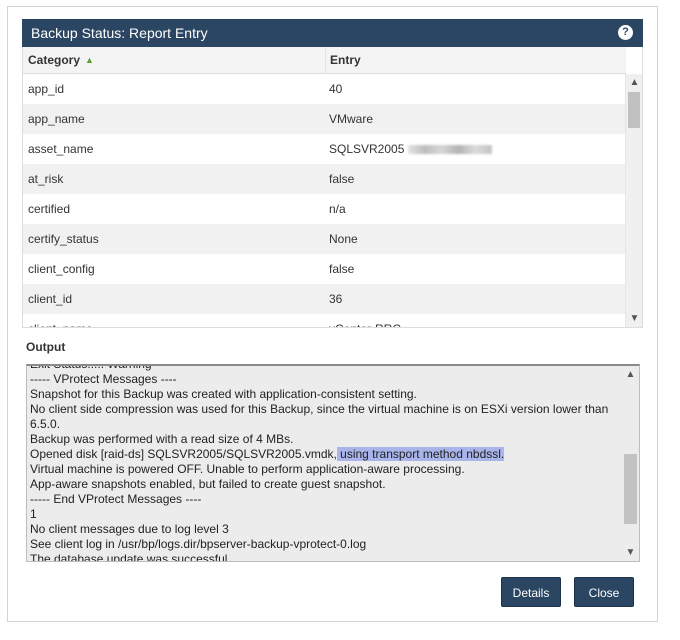  What do you see at coordinates (475, 60) in the screenshot?
I see `column-header-entry: Entry` at bounding box center [475, 60].